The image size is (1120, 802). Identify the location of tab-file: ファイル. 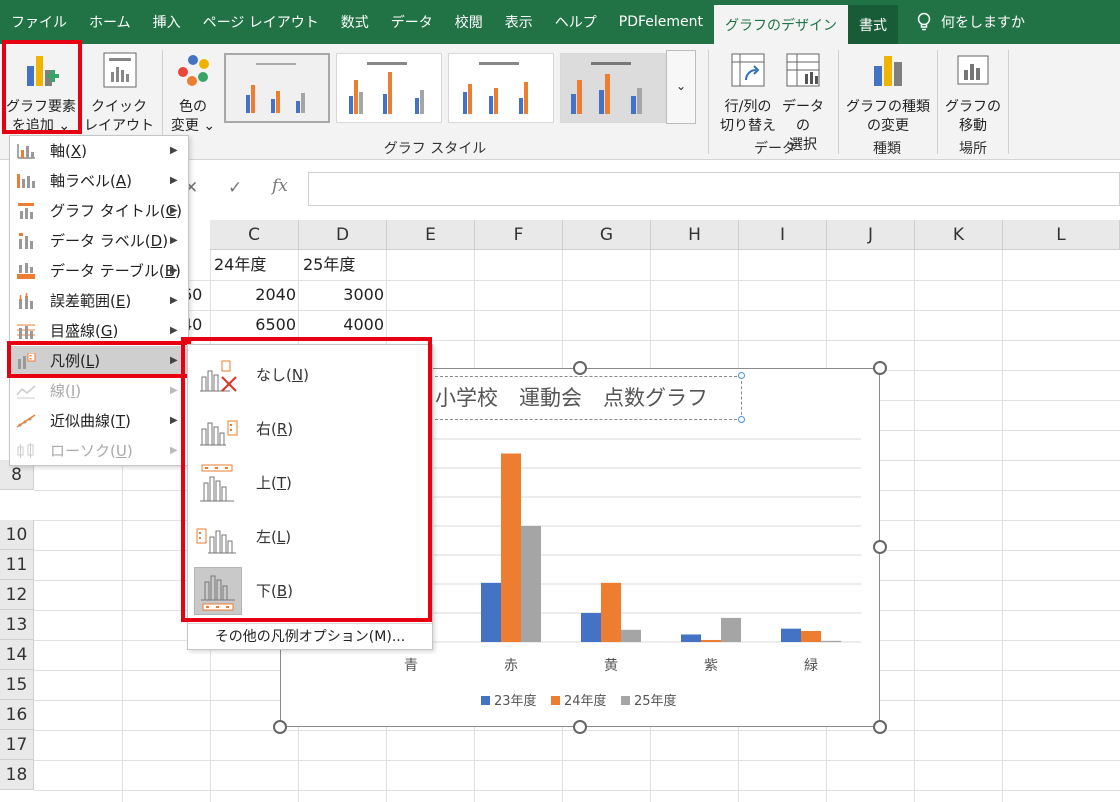
(39, 22).